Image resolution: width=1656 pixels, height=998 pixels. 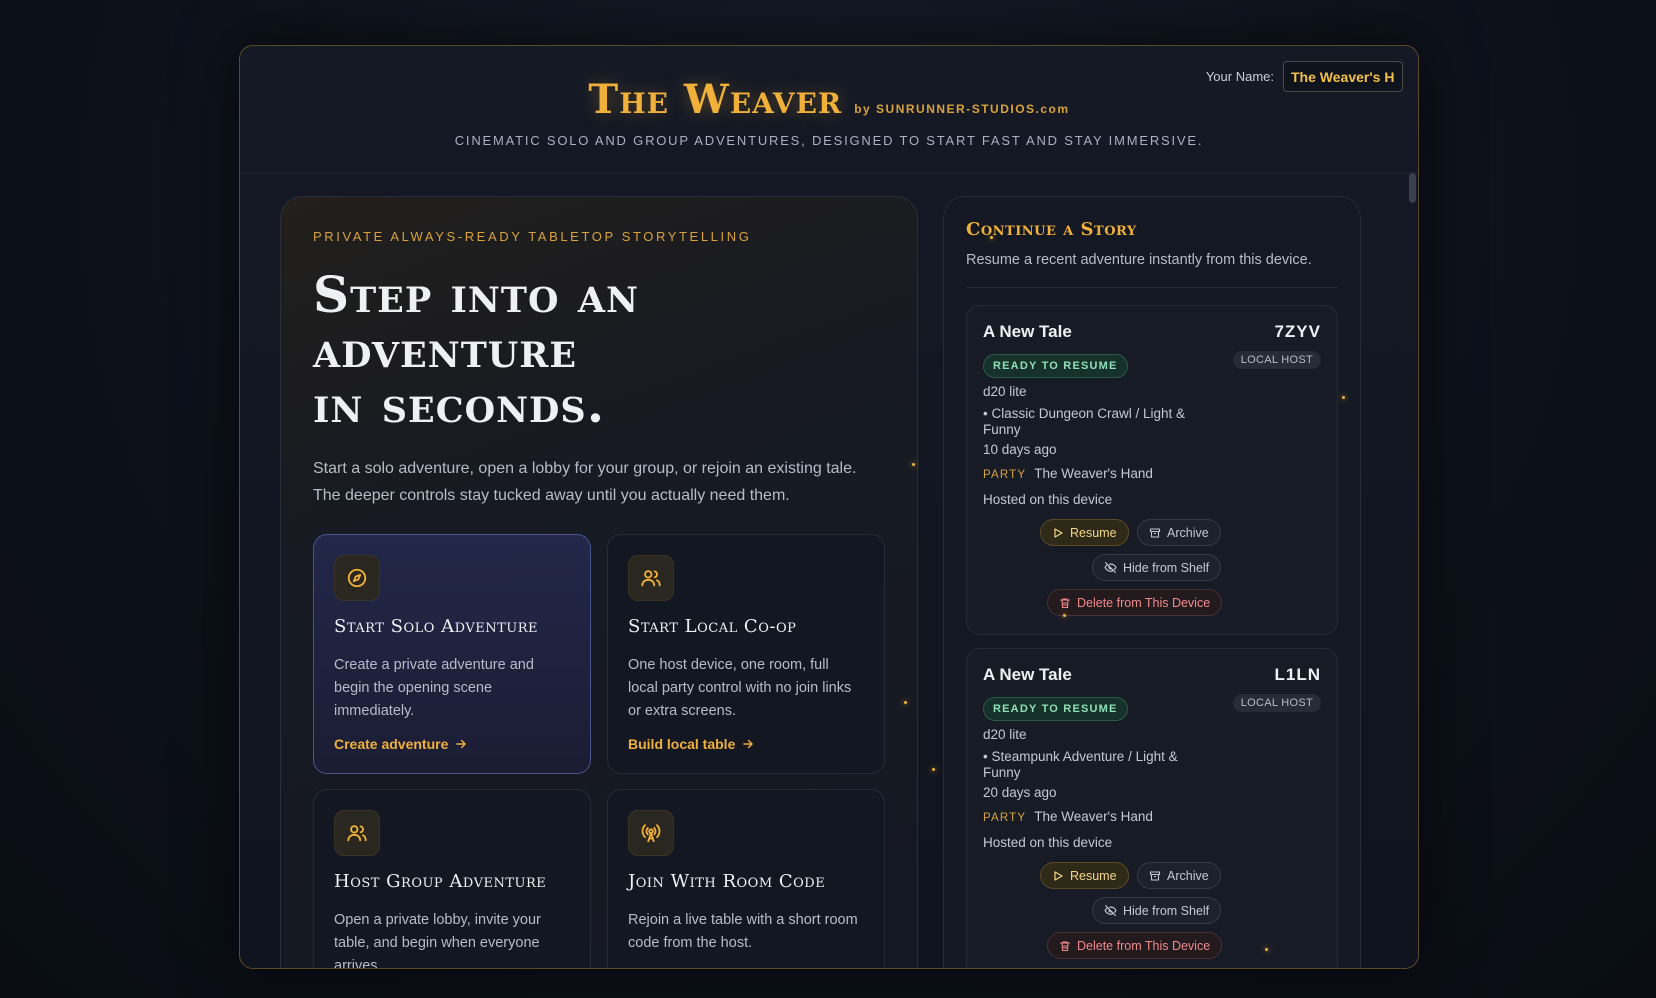 What do you see at coordinates (445, 349) in the screenshot?
I see `hero-title-line: adventure` at bounding box center [445, 349].